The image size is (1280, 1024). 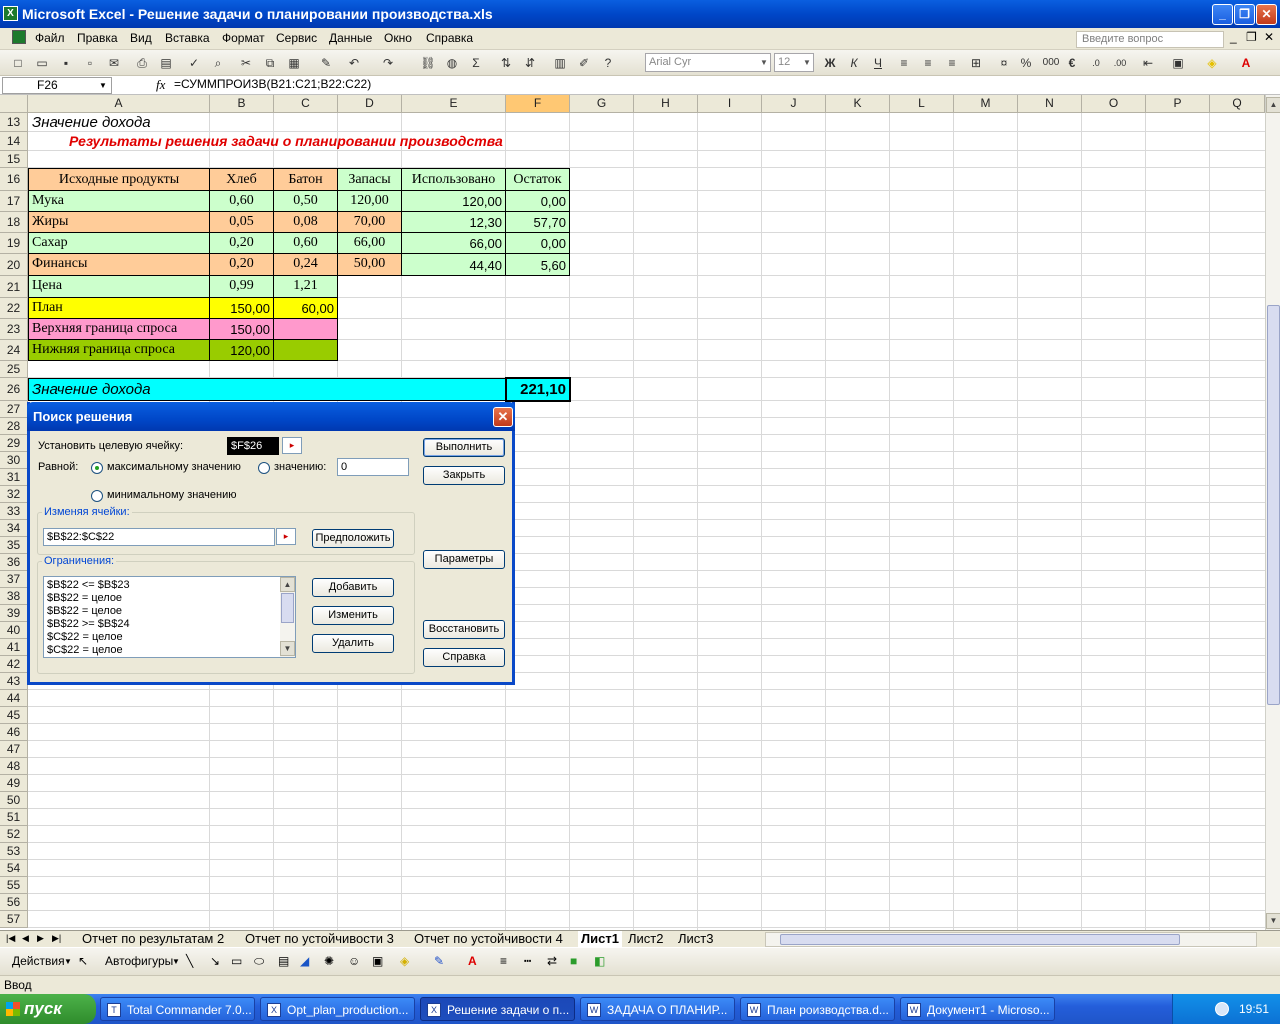 I want to click on radio-min-label: минимальному значению, so click(x=172, y=495).